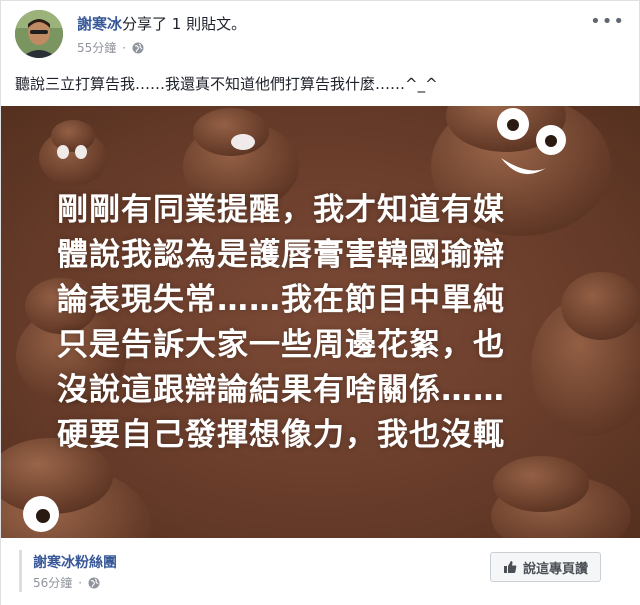 Image resolution: width=640 pixels, height=605 pixels. I want to click on shared-post-meta: 56分鐘 ·, so click(66, 582).